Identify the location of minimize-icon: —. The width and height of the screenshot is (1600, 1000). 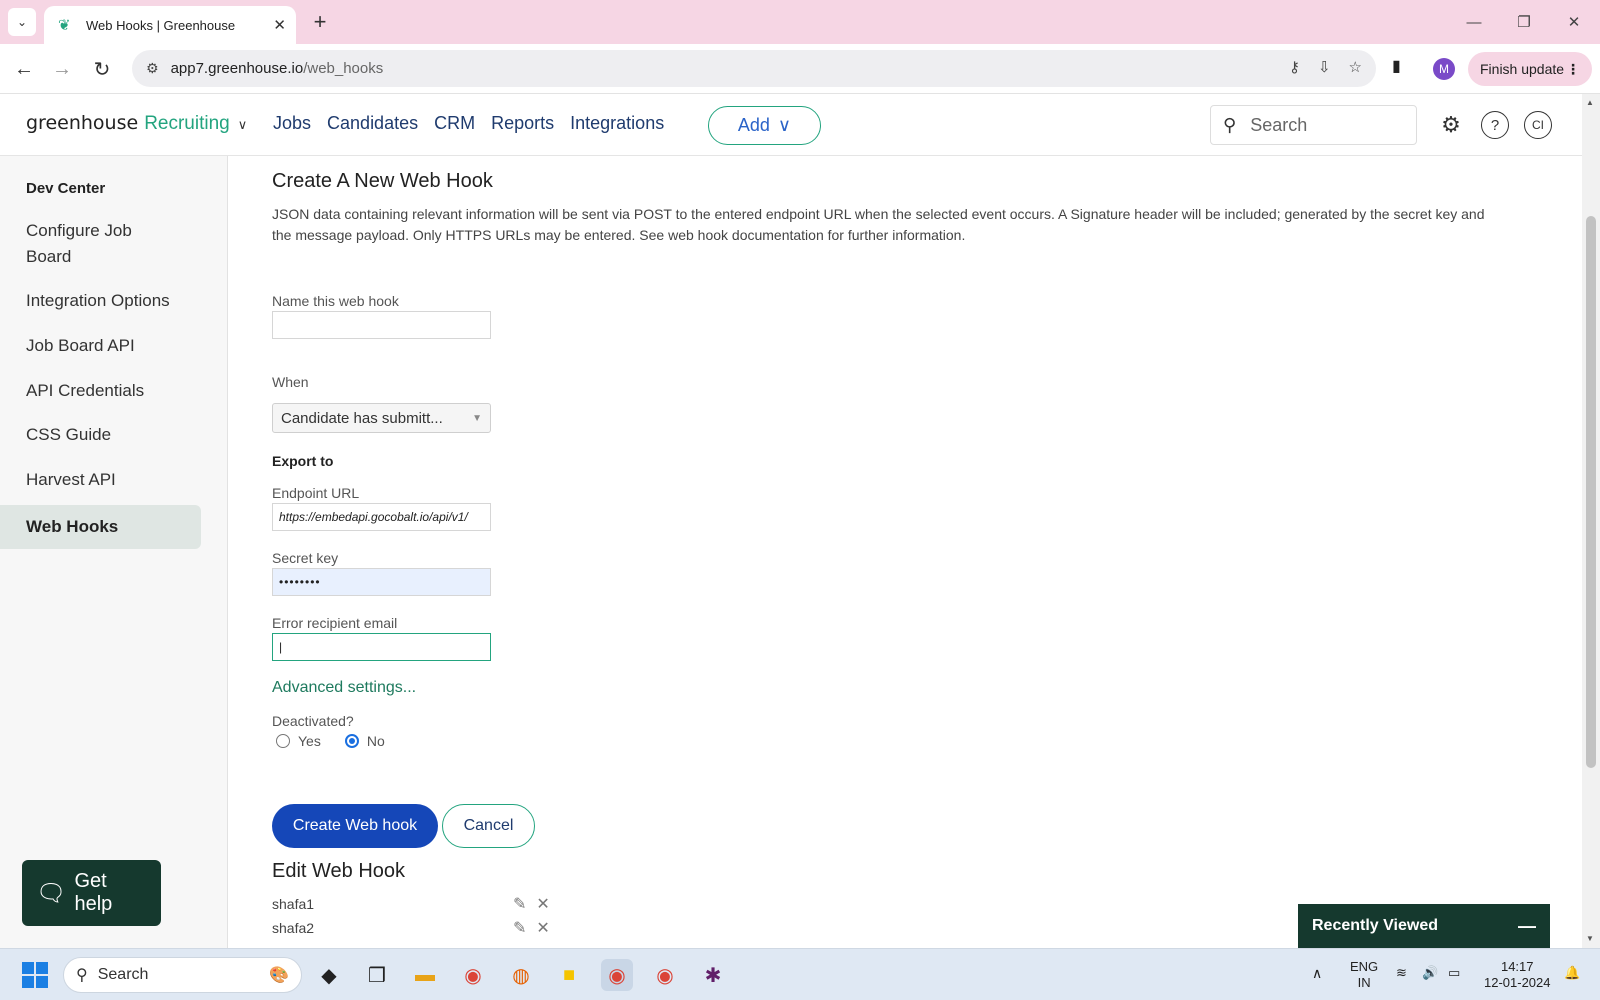
(1474, 22).